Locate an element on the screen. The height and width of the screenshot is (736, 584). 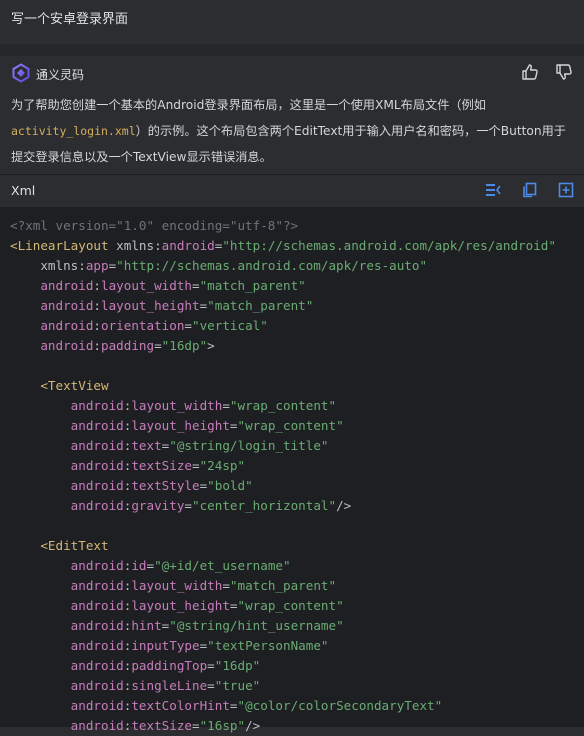
code-token: "@string/hint_username" is located at coordinates (256, 625).